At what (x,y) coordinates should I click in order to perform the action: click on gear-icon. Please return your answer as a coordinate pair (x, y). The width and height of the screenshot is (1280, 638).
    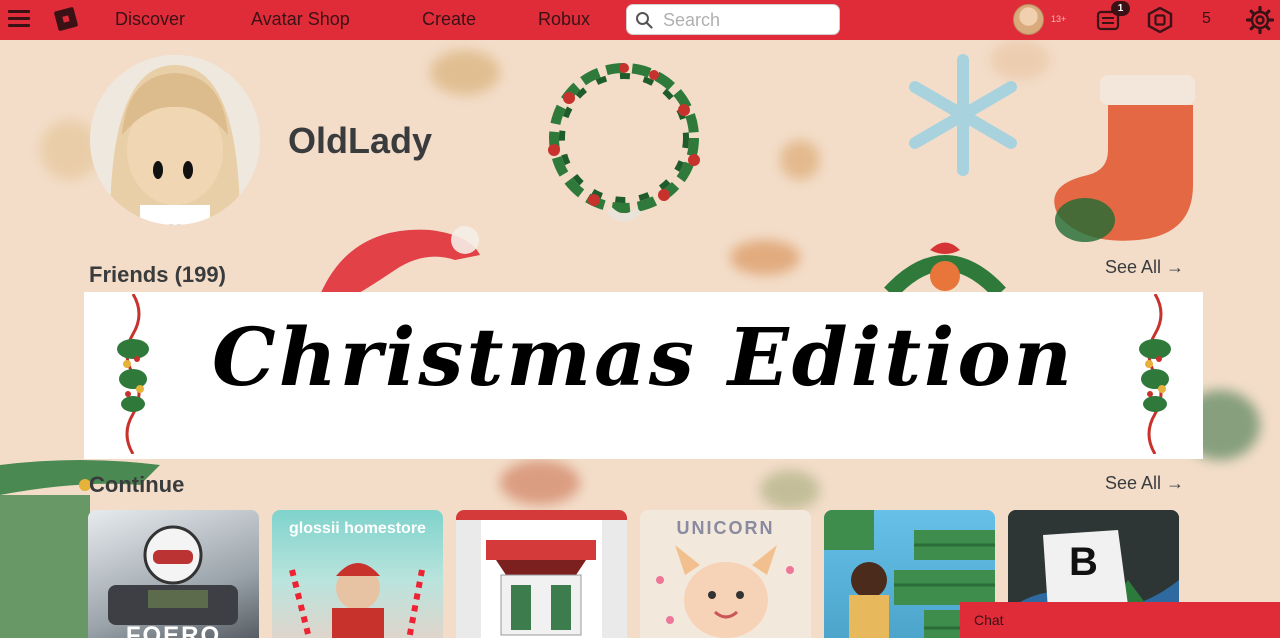
    Looking at the image, I should click on (1260, 20).